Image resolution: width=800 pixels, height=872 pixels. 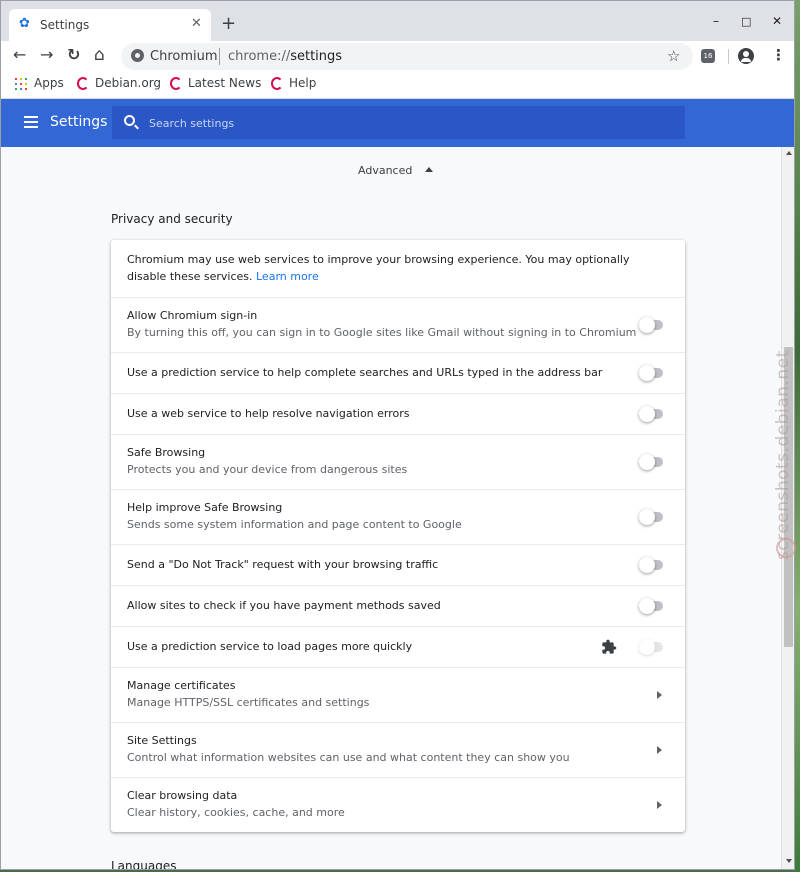 I want to click on scroll-down-arrow-icon, so click(x=789, y=861).